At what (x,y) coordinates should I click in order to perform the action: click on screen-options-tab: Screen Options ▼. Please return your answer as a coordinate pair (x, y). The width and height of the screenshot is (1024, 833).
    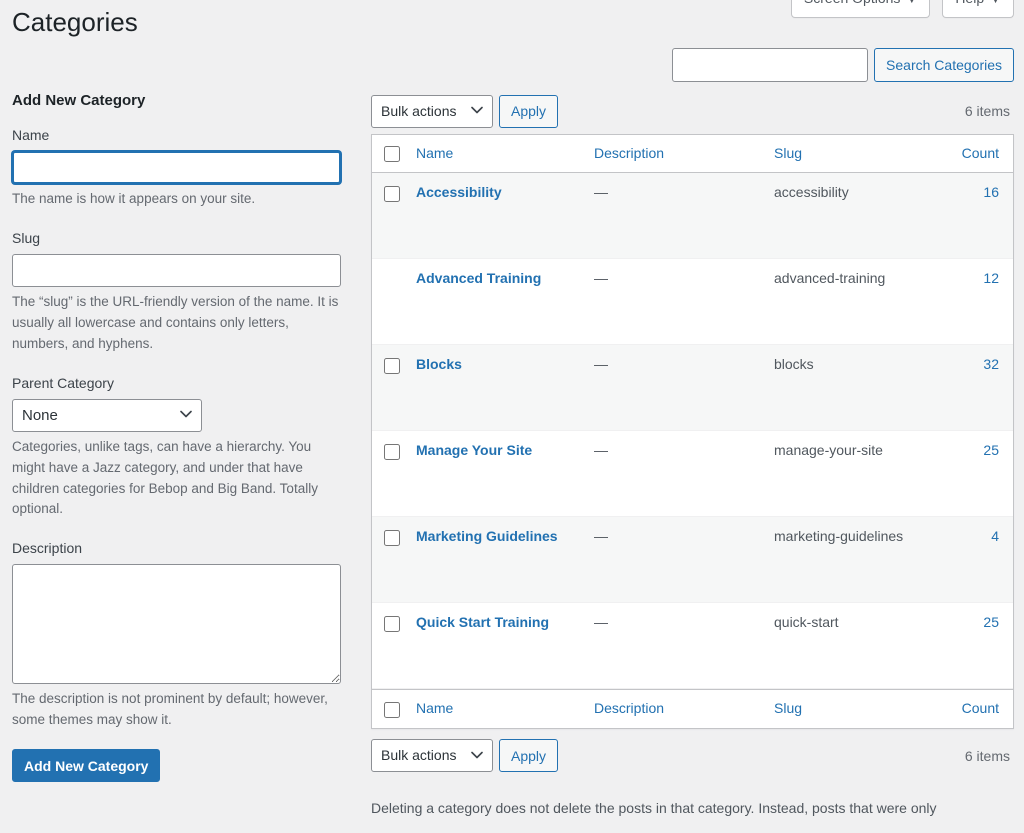
    Looking at the image, I should click on (860, 9).